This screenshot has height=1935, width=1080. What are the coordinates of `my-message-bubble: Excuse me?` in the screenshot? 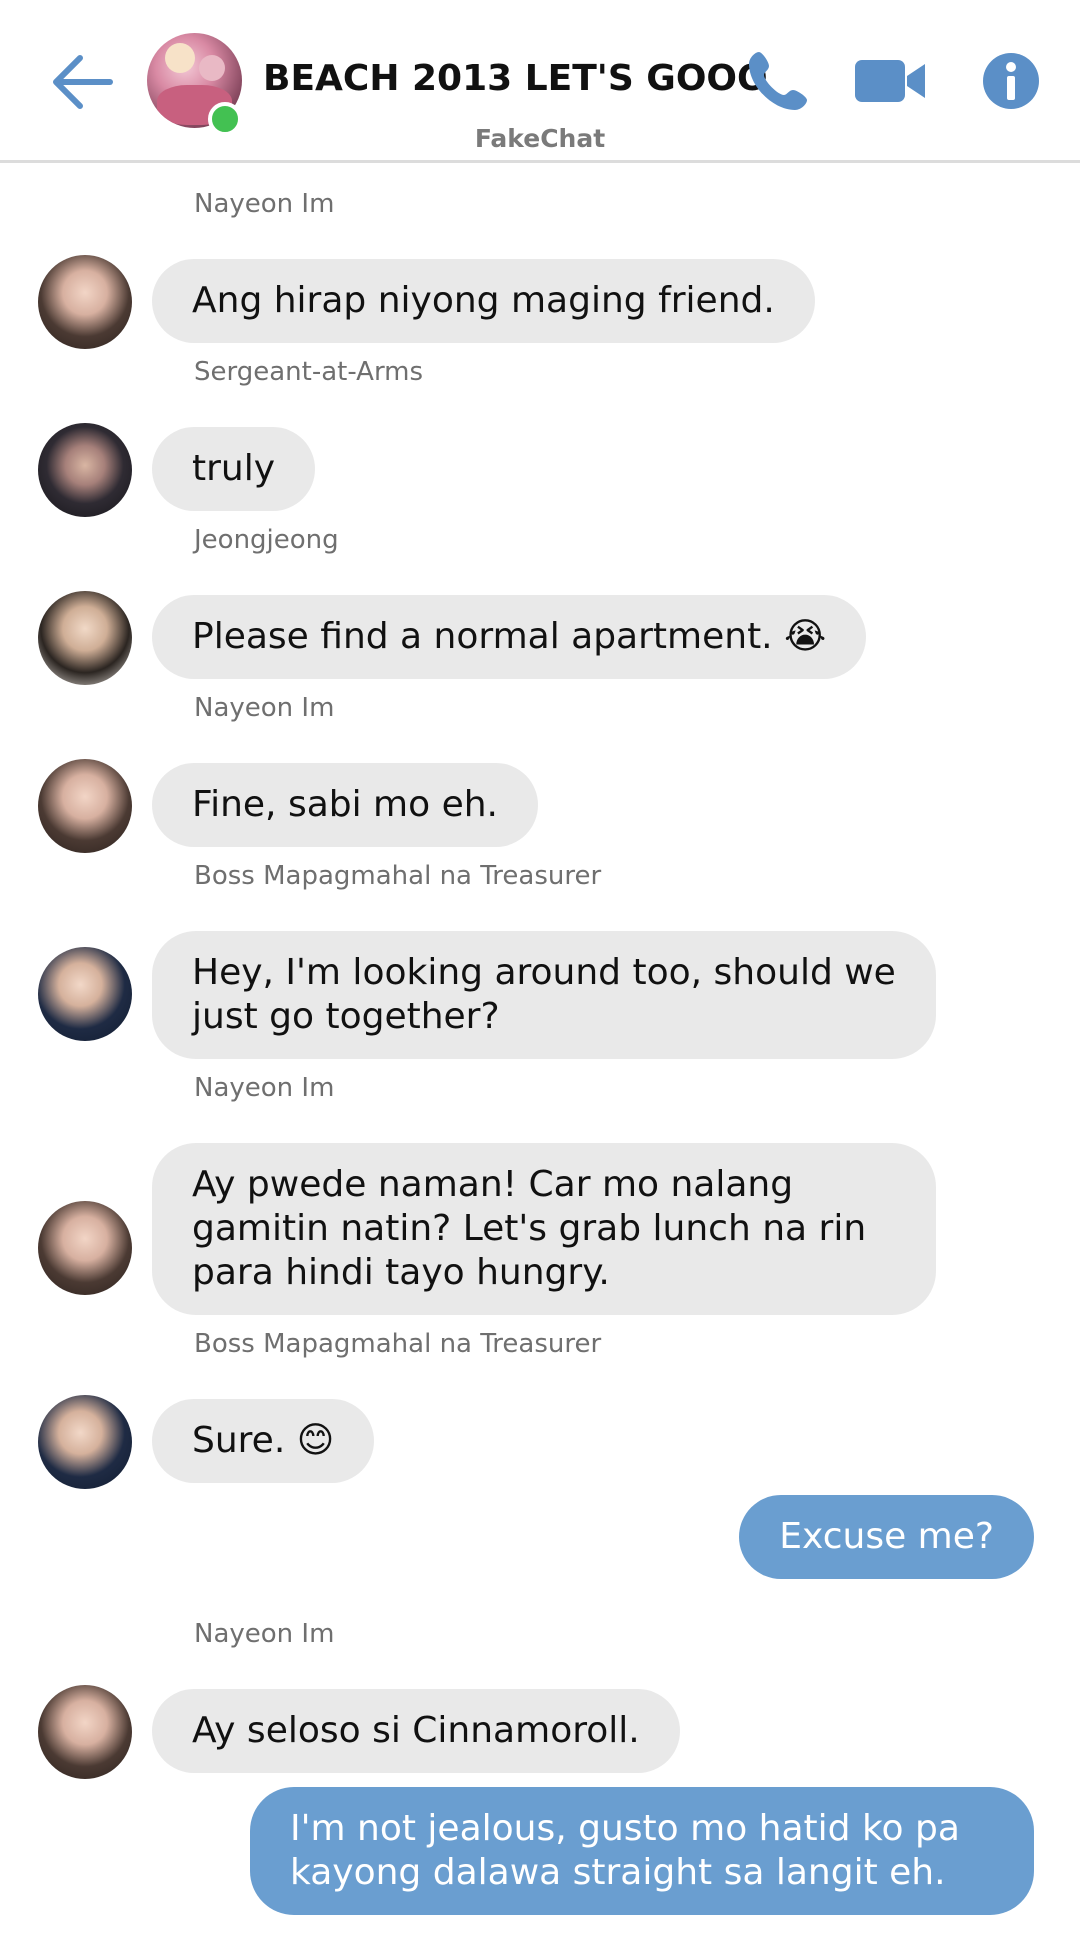 It's located at (886, 1537).